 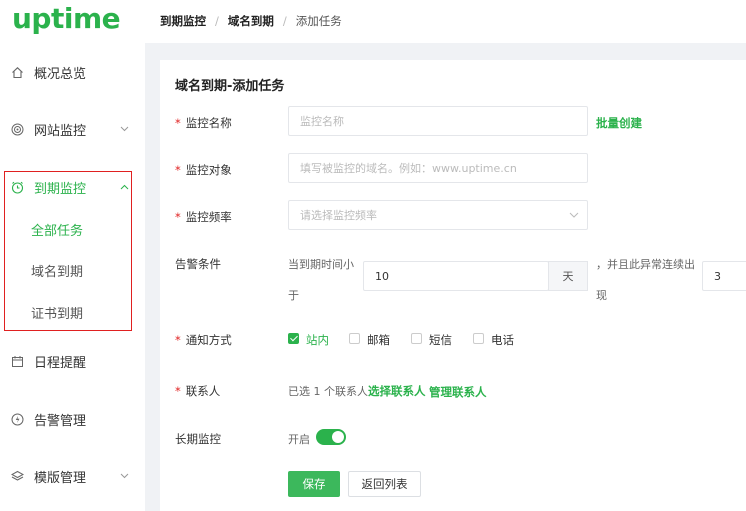 What do you see at coordinates (60, 131) in the screenshot?
I see `sidebar-item-label: 网站监控` at bounding box center [60, 131].